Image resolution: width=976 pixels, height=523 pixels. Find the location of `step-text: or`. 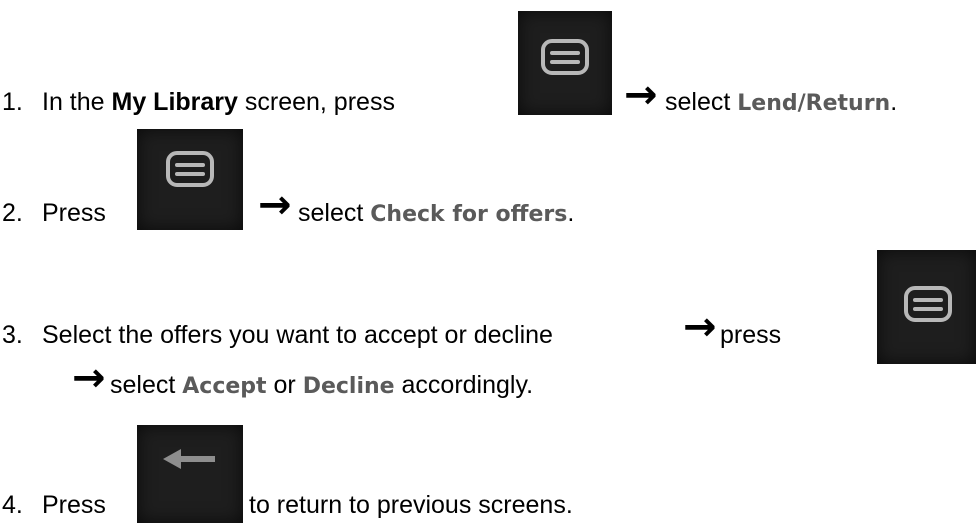

step-text: or is located at coordinates (284, 385).